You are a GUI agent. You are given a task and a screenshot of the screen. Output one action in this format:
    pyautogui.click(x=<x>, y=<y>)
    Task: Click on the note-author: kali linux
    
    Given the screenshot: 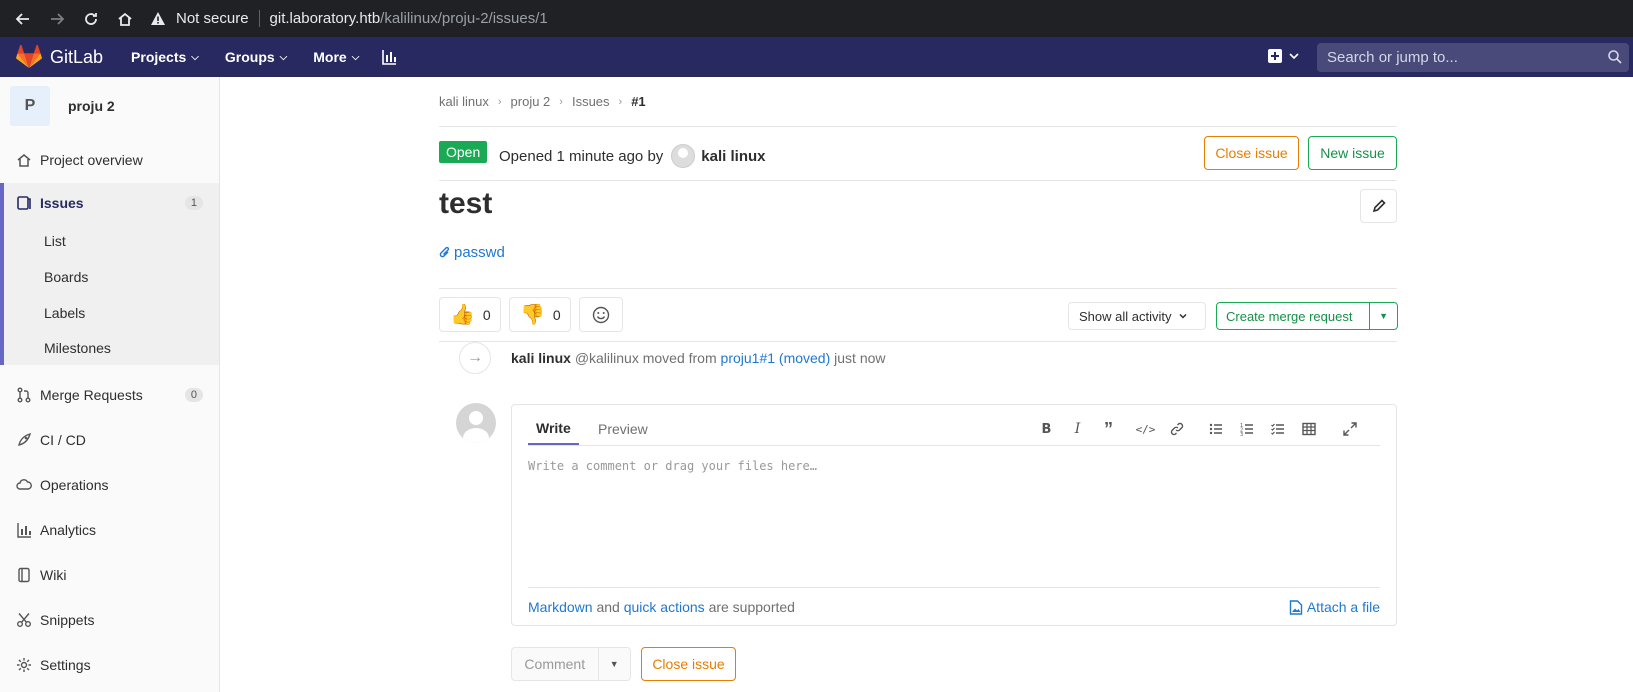 What is the action you would take?
    pyautogui.click(x=541, y=358)
    